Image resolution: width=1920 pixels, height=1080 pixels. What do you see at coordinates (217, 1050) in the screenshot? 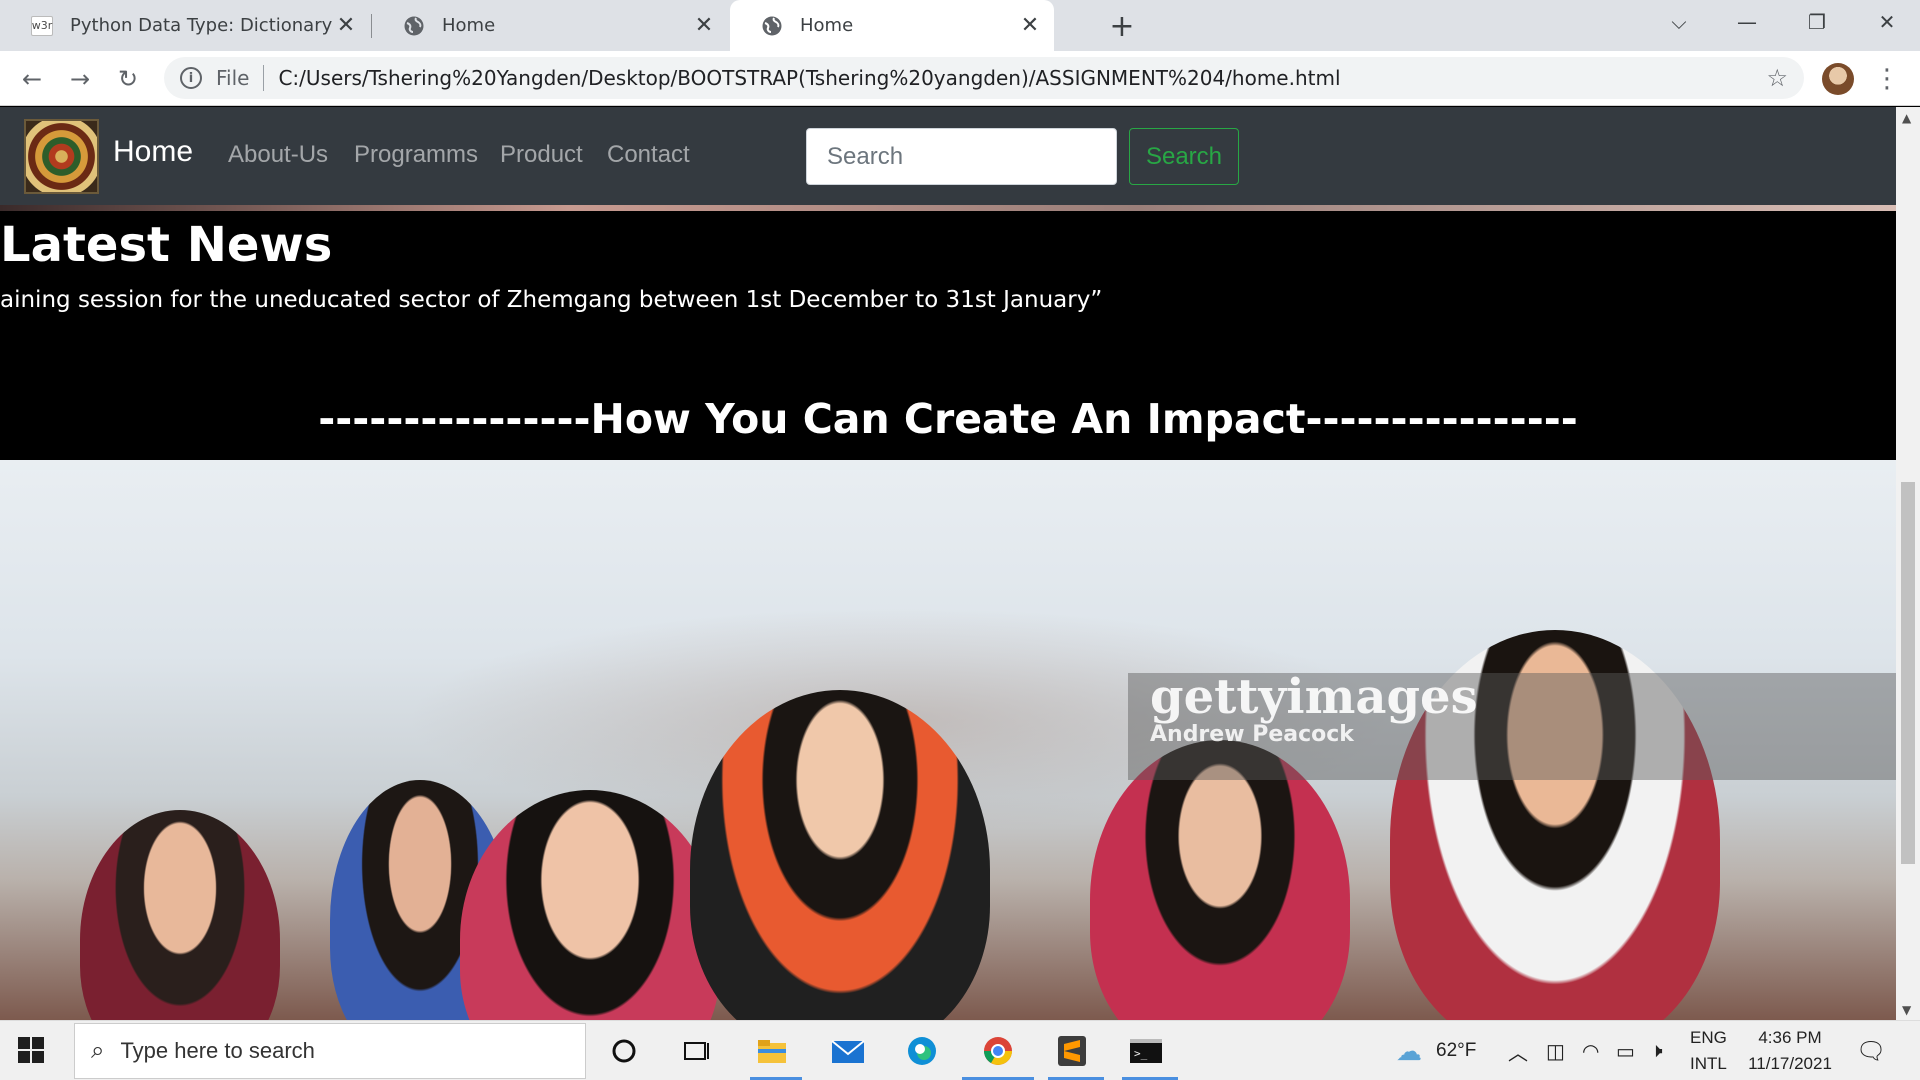
I see `taskbar-search-placeholder: Type here to search` at bounding box center [217, 1050].